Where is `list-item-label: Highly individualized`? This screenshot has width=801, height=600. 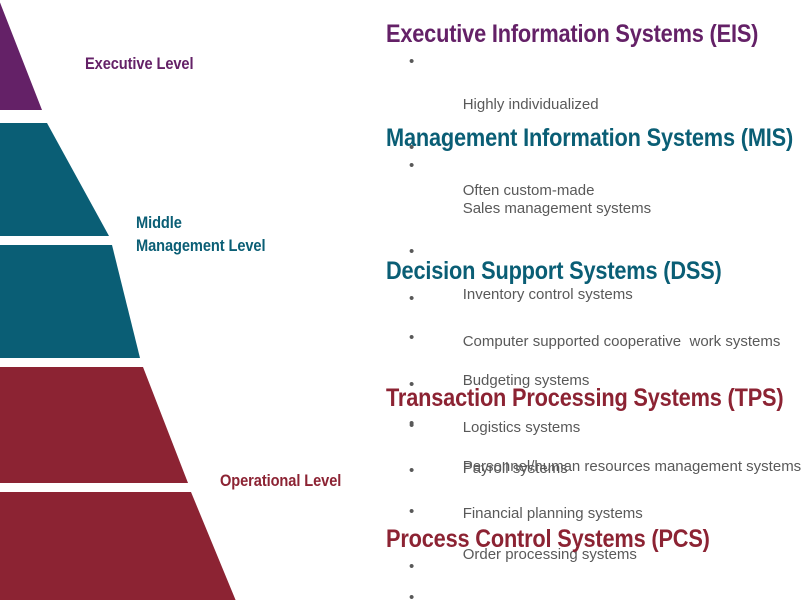 list-item-label: Highly individualized is located at coordinates (530, 104).